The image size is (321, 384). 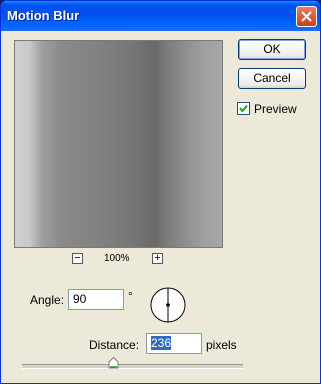 What do you see at coordinates (113, 363) in the screenshot?
I see `distance-slider-thumb` at bounding box center [113, 363].